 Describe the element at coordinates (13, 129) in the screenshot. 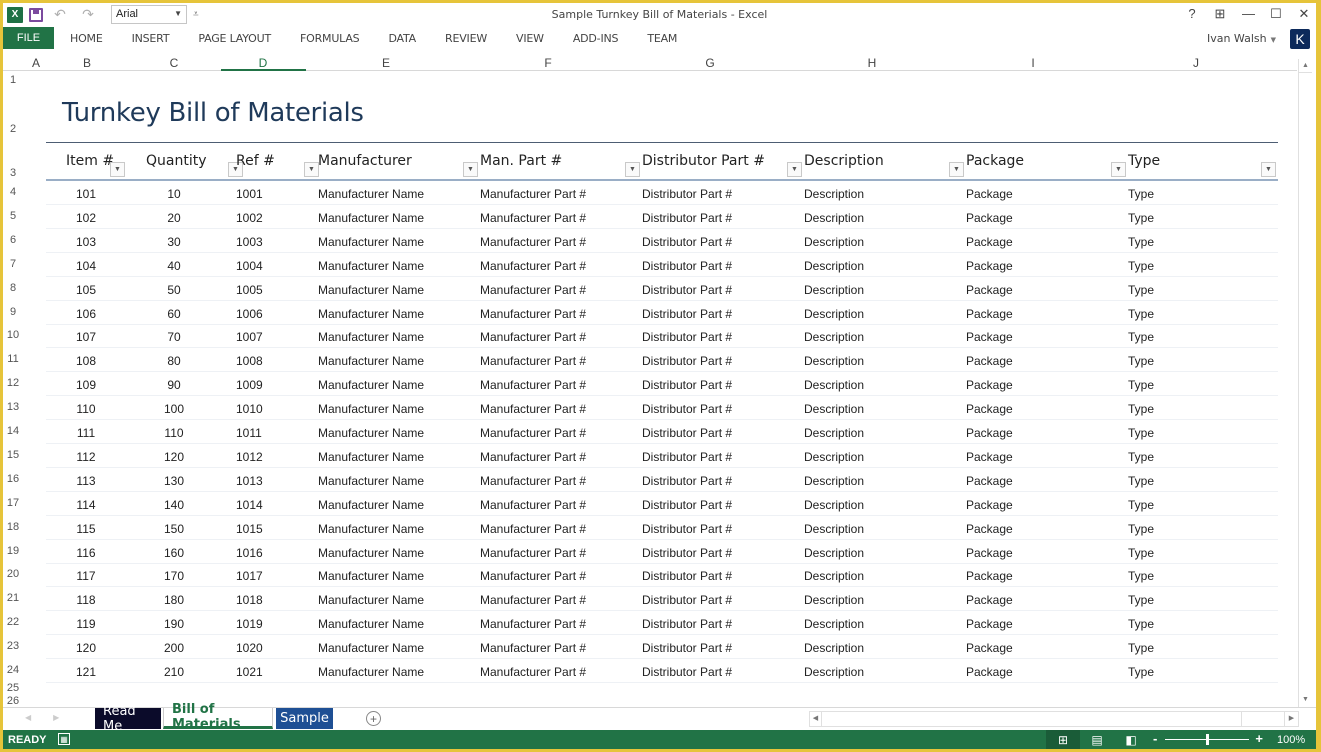

I see `row-header: 2` at that location.